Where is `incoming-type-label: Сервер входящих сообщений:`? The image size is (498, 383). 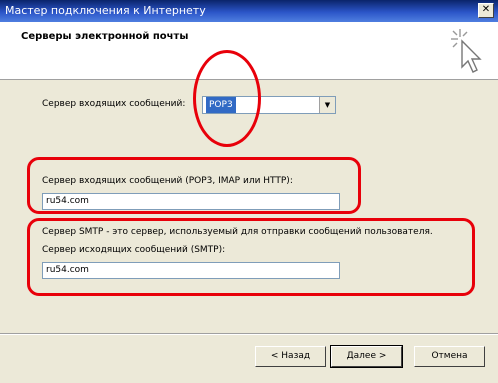
incoming-type-label: Сервер входящих сообщений: is located at coordinates (114, 104).